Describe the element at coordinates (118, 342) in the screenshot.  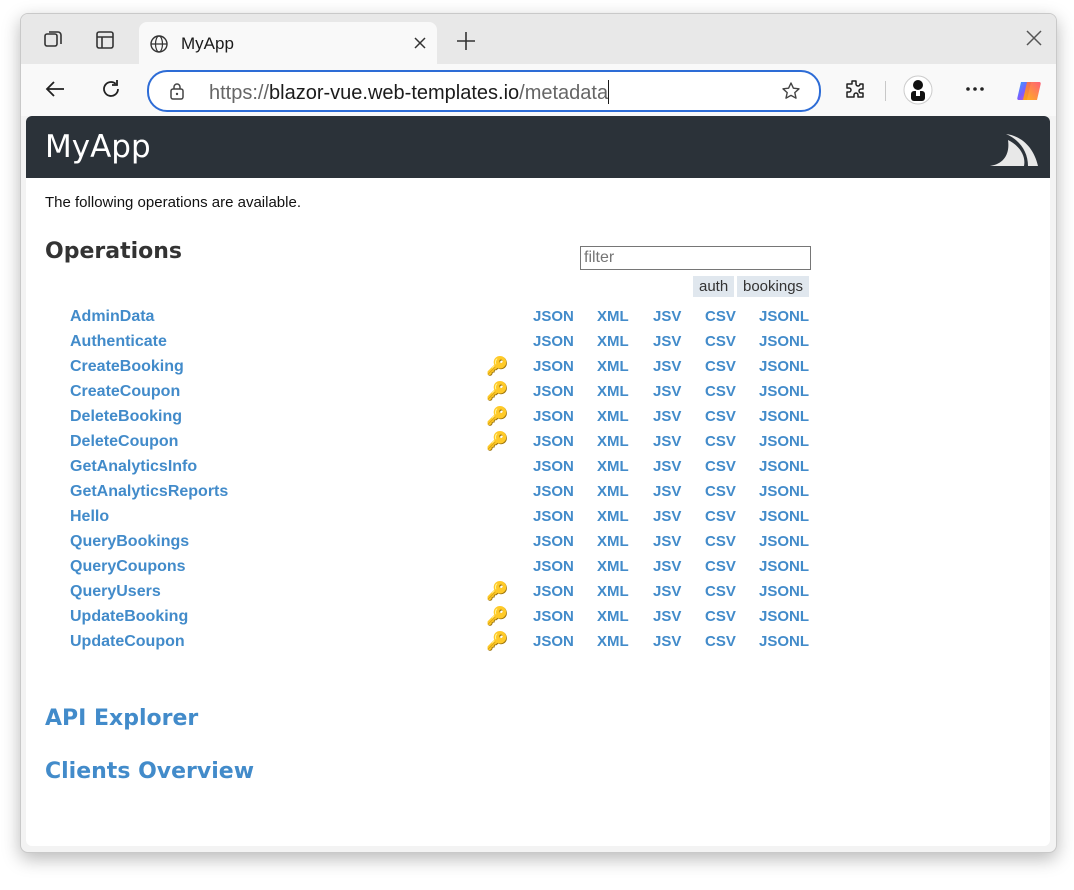
I see `operation-link: Authenticate` at that location.